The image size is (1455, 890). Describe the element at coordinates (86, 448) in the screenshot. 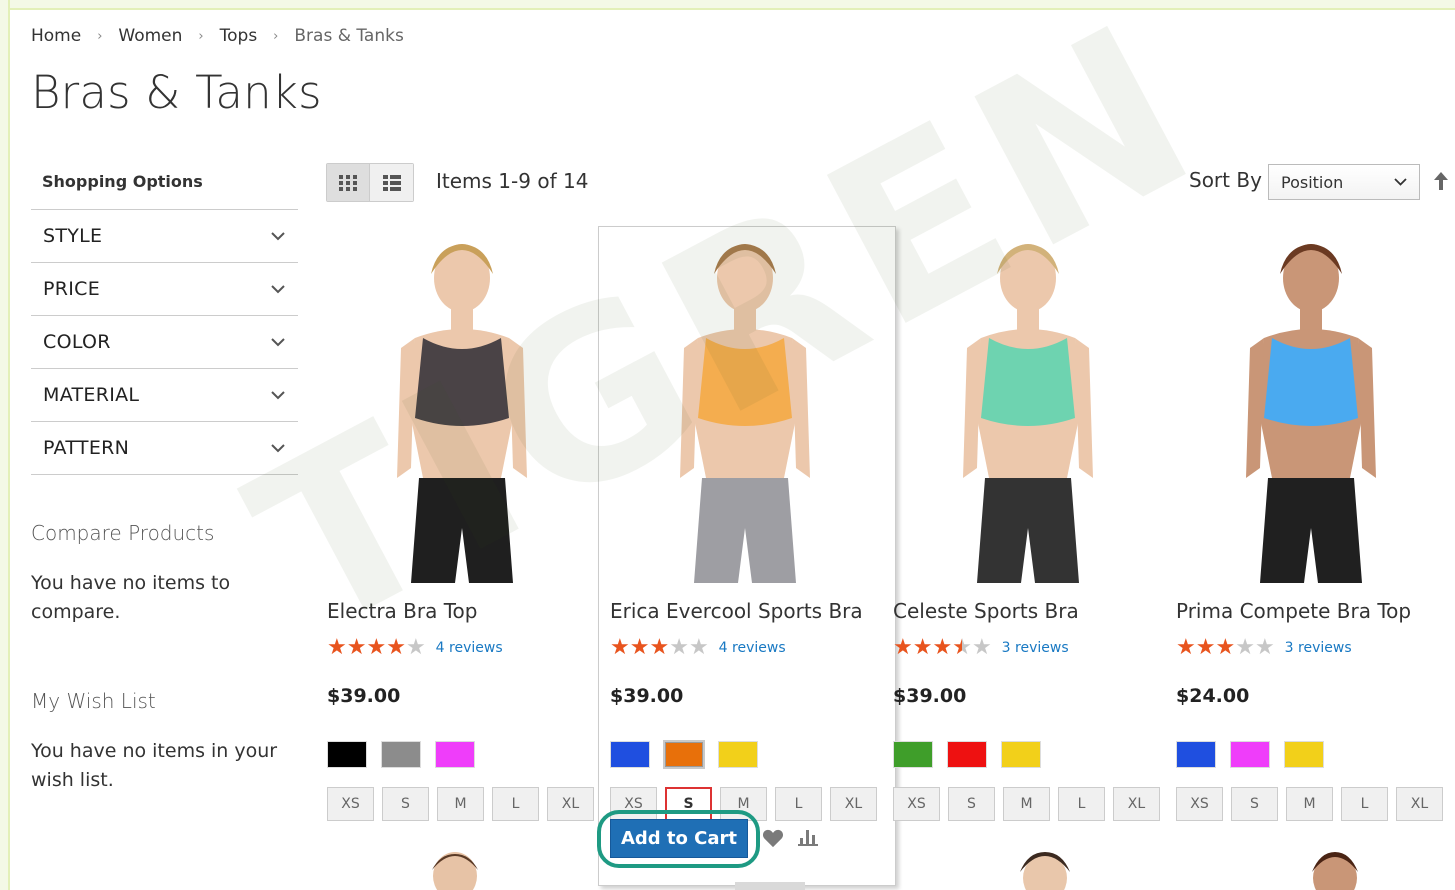

I see `filter-label: PATTERN` at that location.